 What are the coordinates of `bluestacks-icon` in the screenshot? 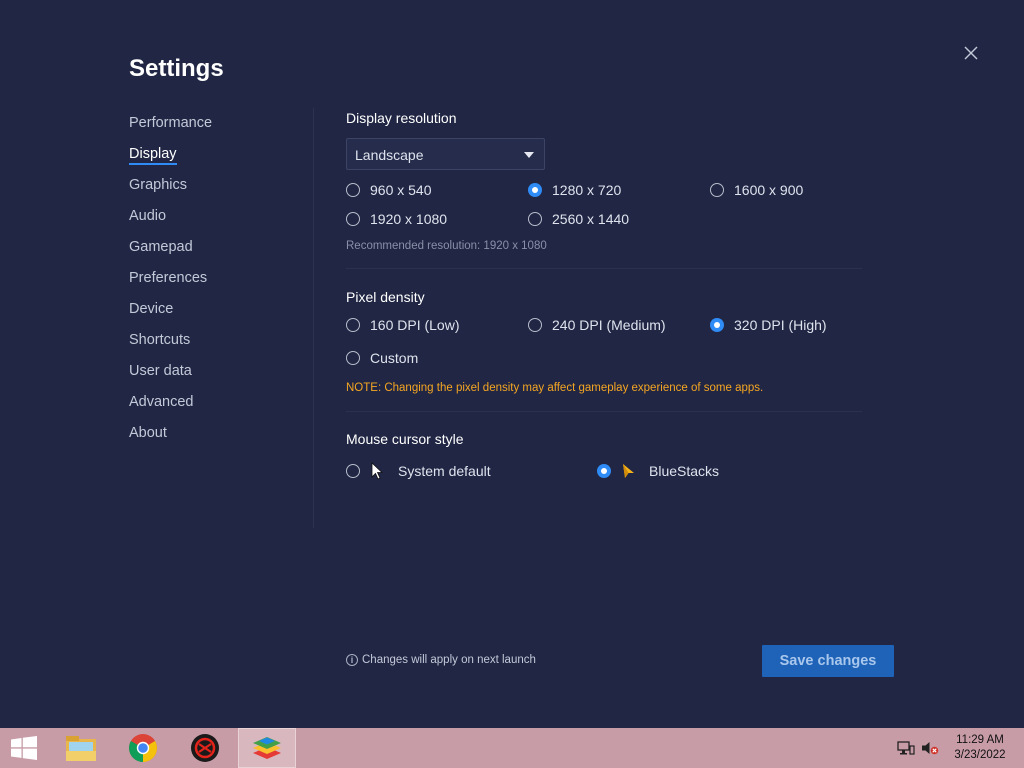 It's located at (267, 748).